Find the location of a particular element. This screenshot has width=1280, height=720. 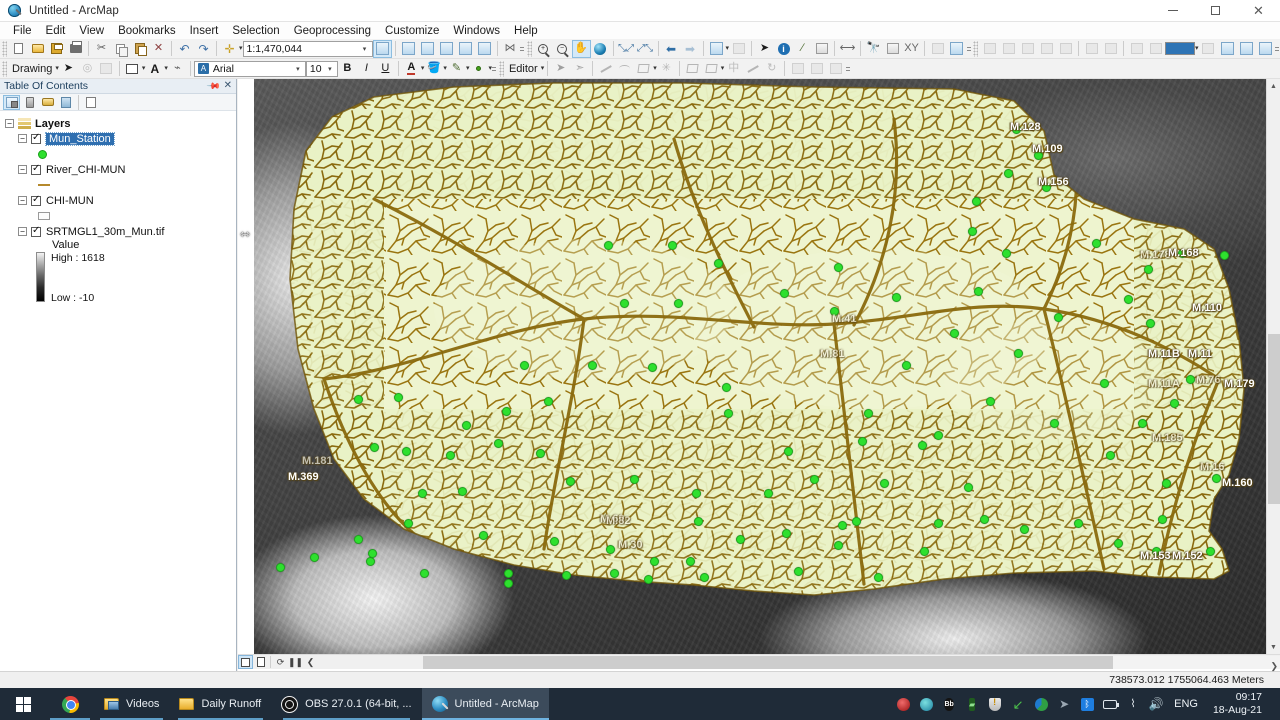

pause-drawing-button: ❚❚ is located at coordinates (295, 662).